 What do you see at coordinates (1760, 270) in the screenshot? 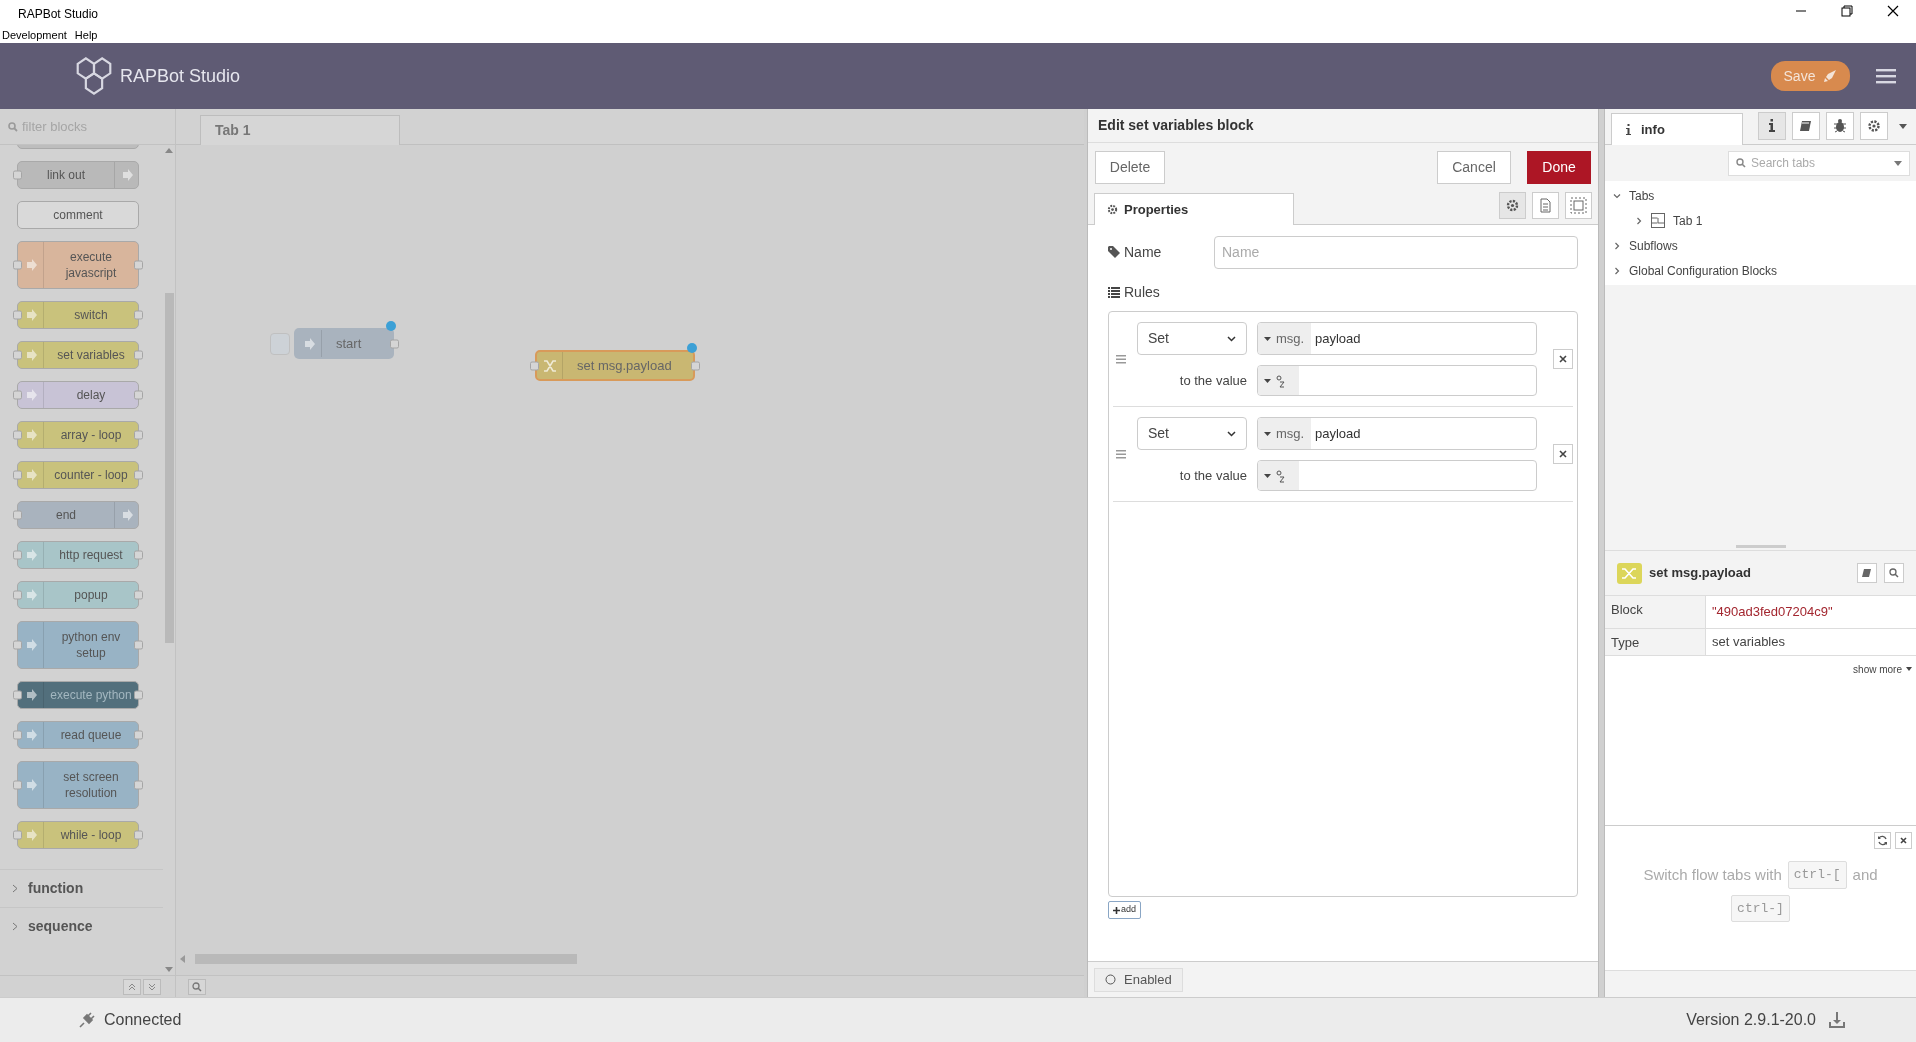
I see `tree-item: Global Configuration Blocks` at bounding box center [1760, 270].